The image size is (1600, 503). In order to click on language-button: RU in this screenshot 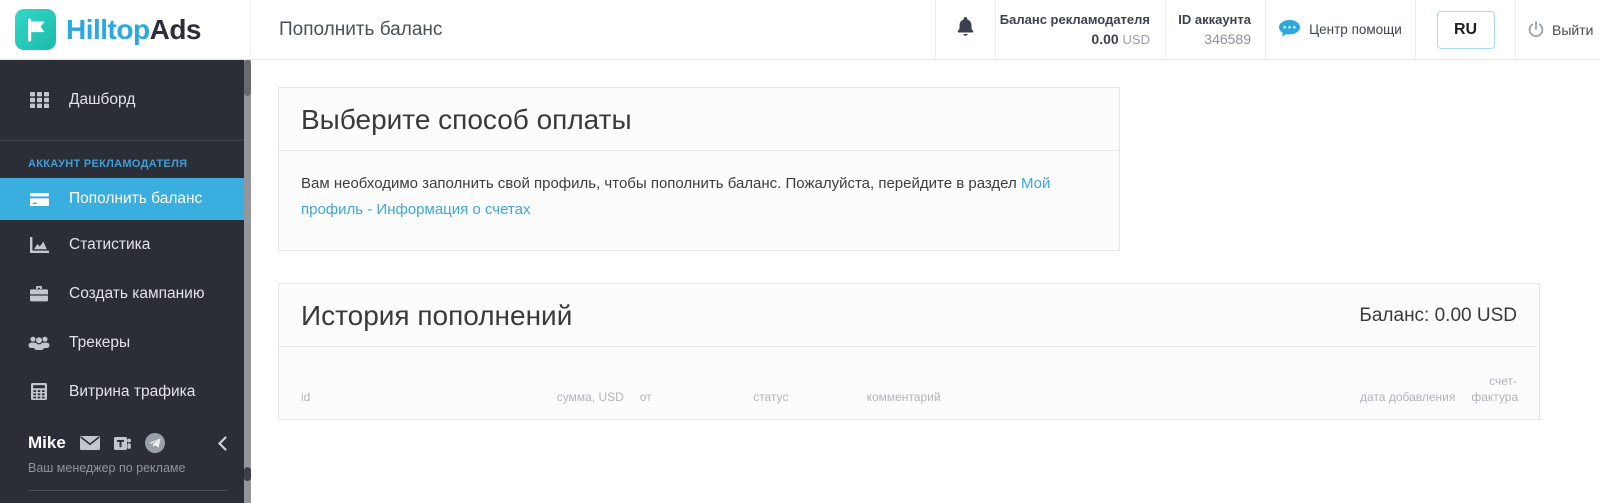, I will do `click(1465, 29)`.